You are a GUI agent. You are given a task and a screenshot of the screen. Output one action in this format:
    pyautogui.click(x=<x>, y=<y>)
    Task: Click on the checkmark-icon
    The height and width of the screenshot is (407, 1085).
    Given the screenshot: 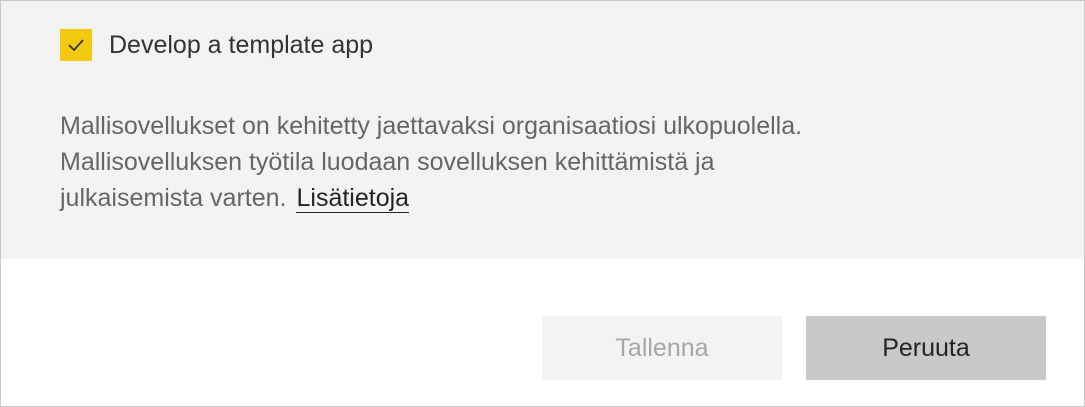 What is the action you would take?
    pyautogui.click(x=76, y=45)
    